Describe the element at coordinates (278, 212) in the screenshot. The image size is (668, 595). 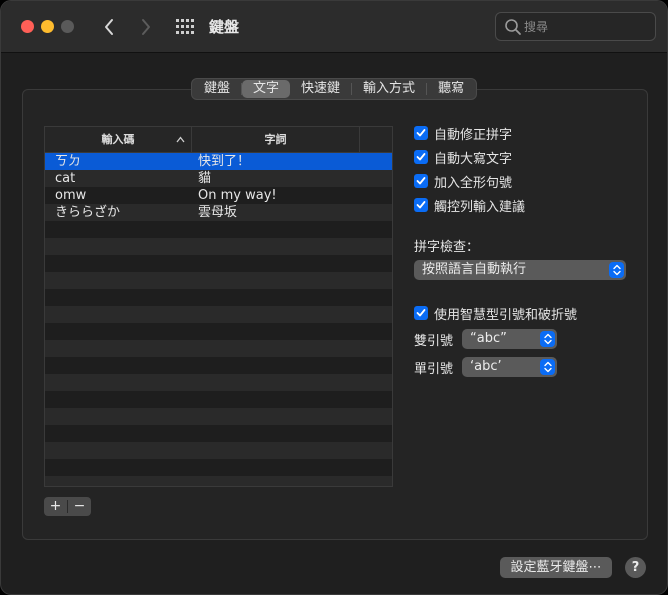
I see `cell-with: 雲母坂` at that location.